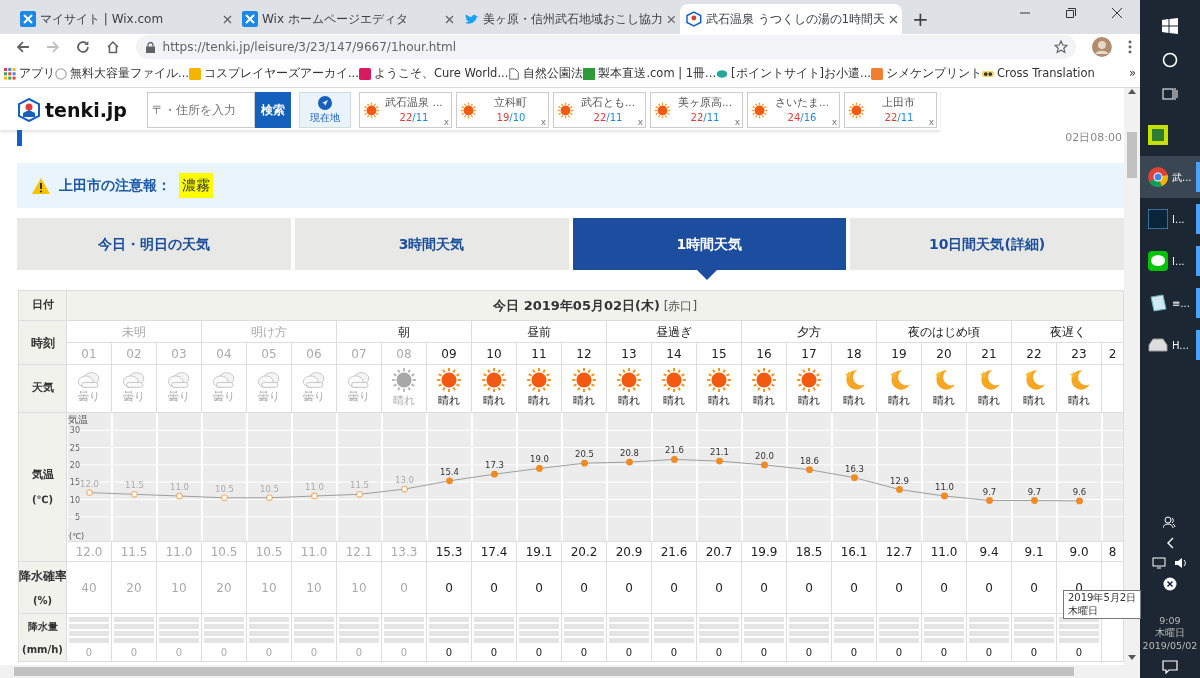 The height and width of the screenshot is (678, 1200). Describe the element at coordinates (854, 468) in the screenshot. I see `data-label: 16.3` at that location.